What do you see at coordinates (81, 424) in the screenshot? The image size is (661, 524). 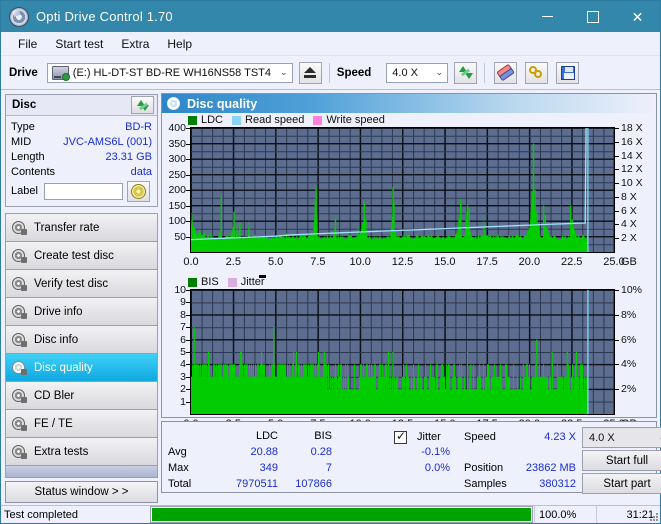 I see `sidebar-item-fe-te: FE / TE` at bounding box center [81, 424].